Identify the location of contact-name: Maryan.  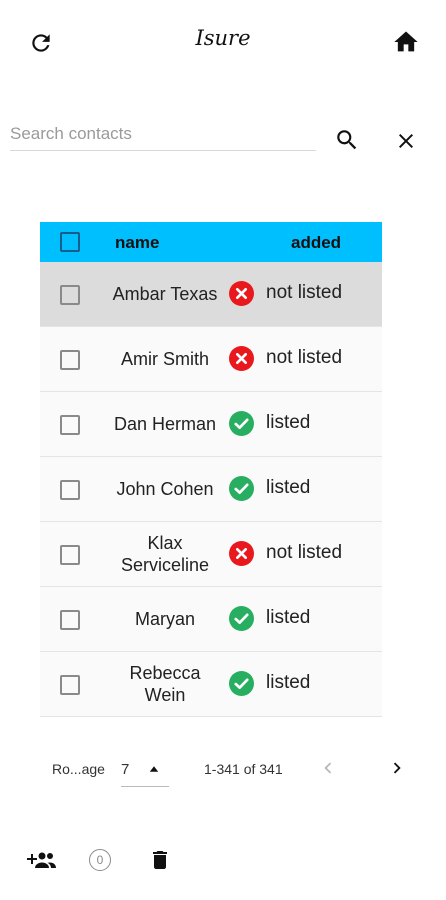
(165, 619).